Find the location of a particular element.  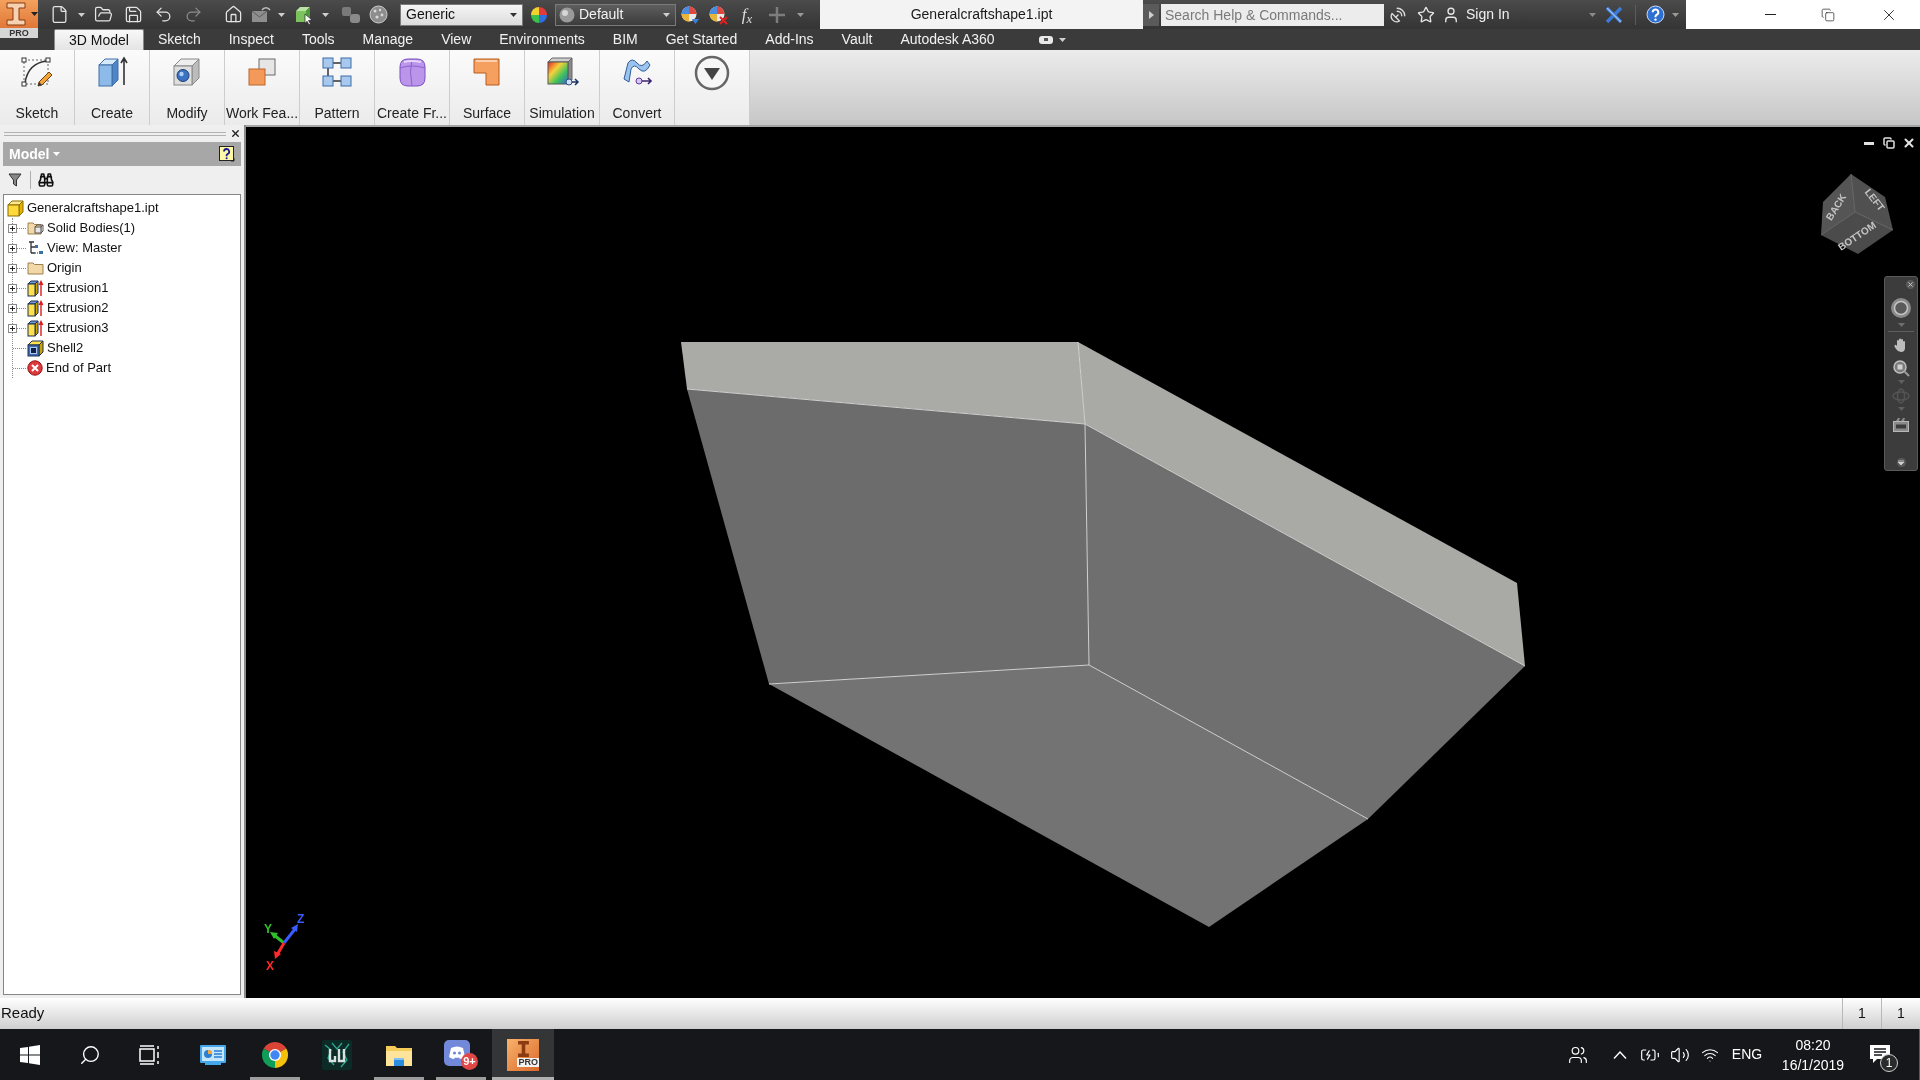

ribbon-tab: View is located at coordinates (456, 39).